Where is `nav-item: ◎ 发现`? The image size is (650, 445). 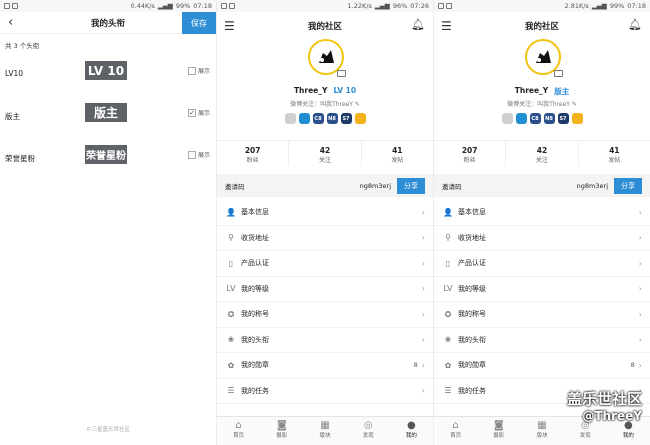 nav-item: ◎ 发现 is located at coordinates (368, 431).